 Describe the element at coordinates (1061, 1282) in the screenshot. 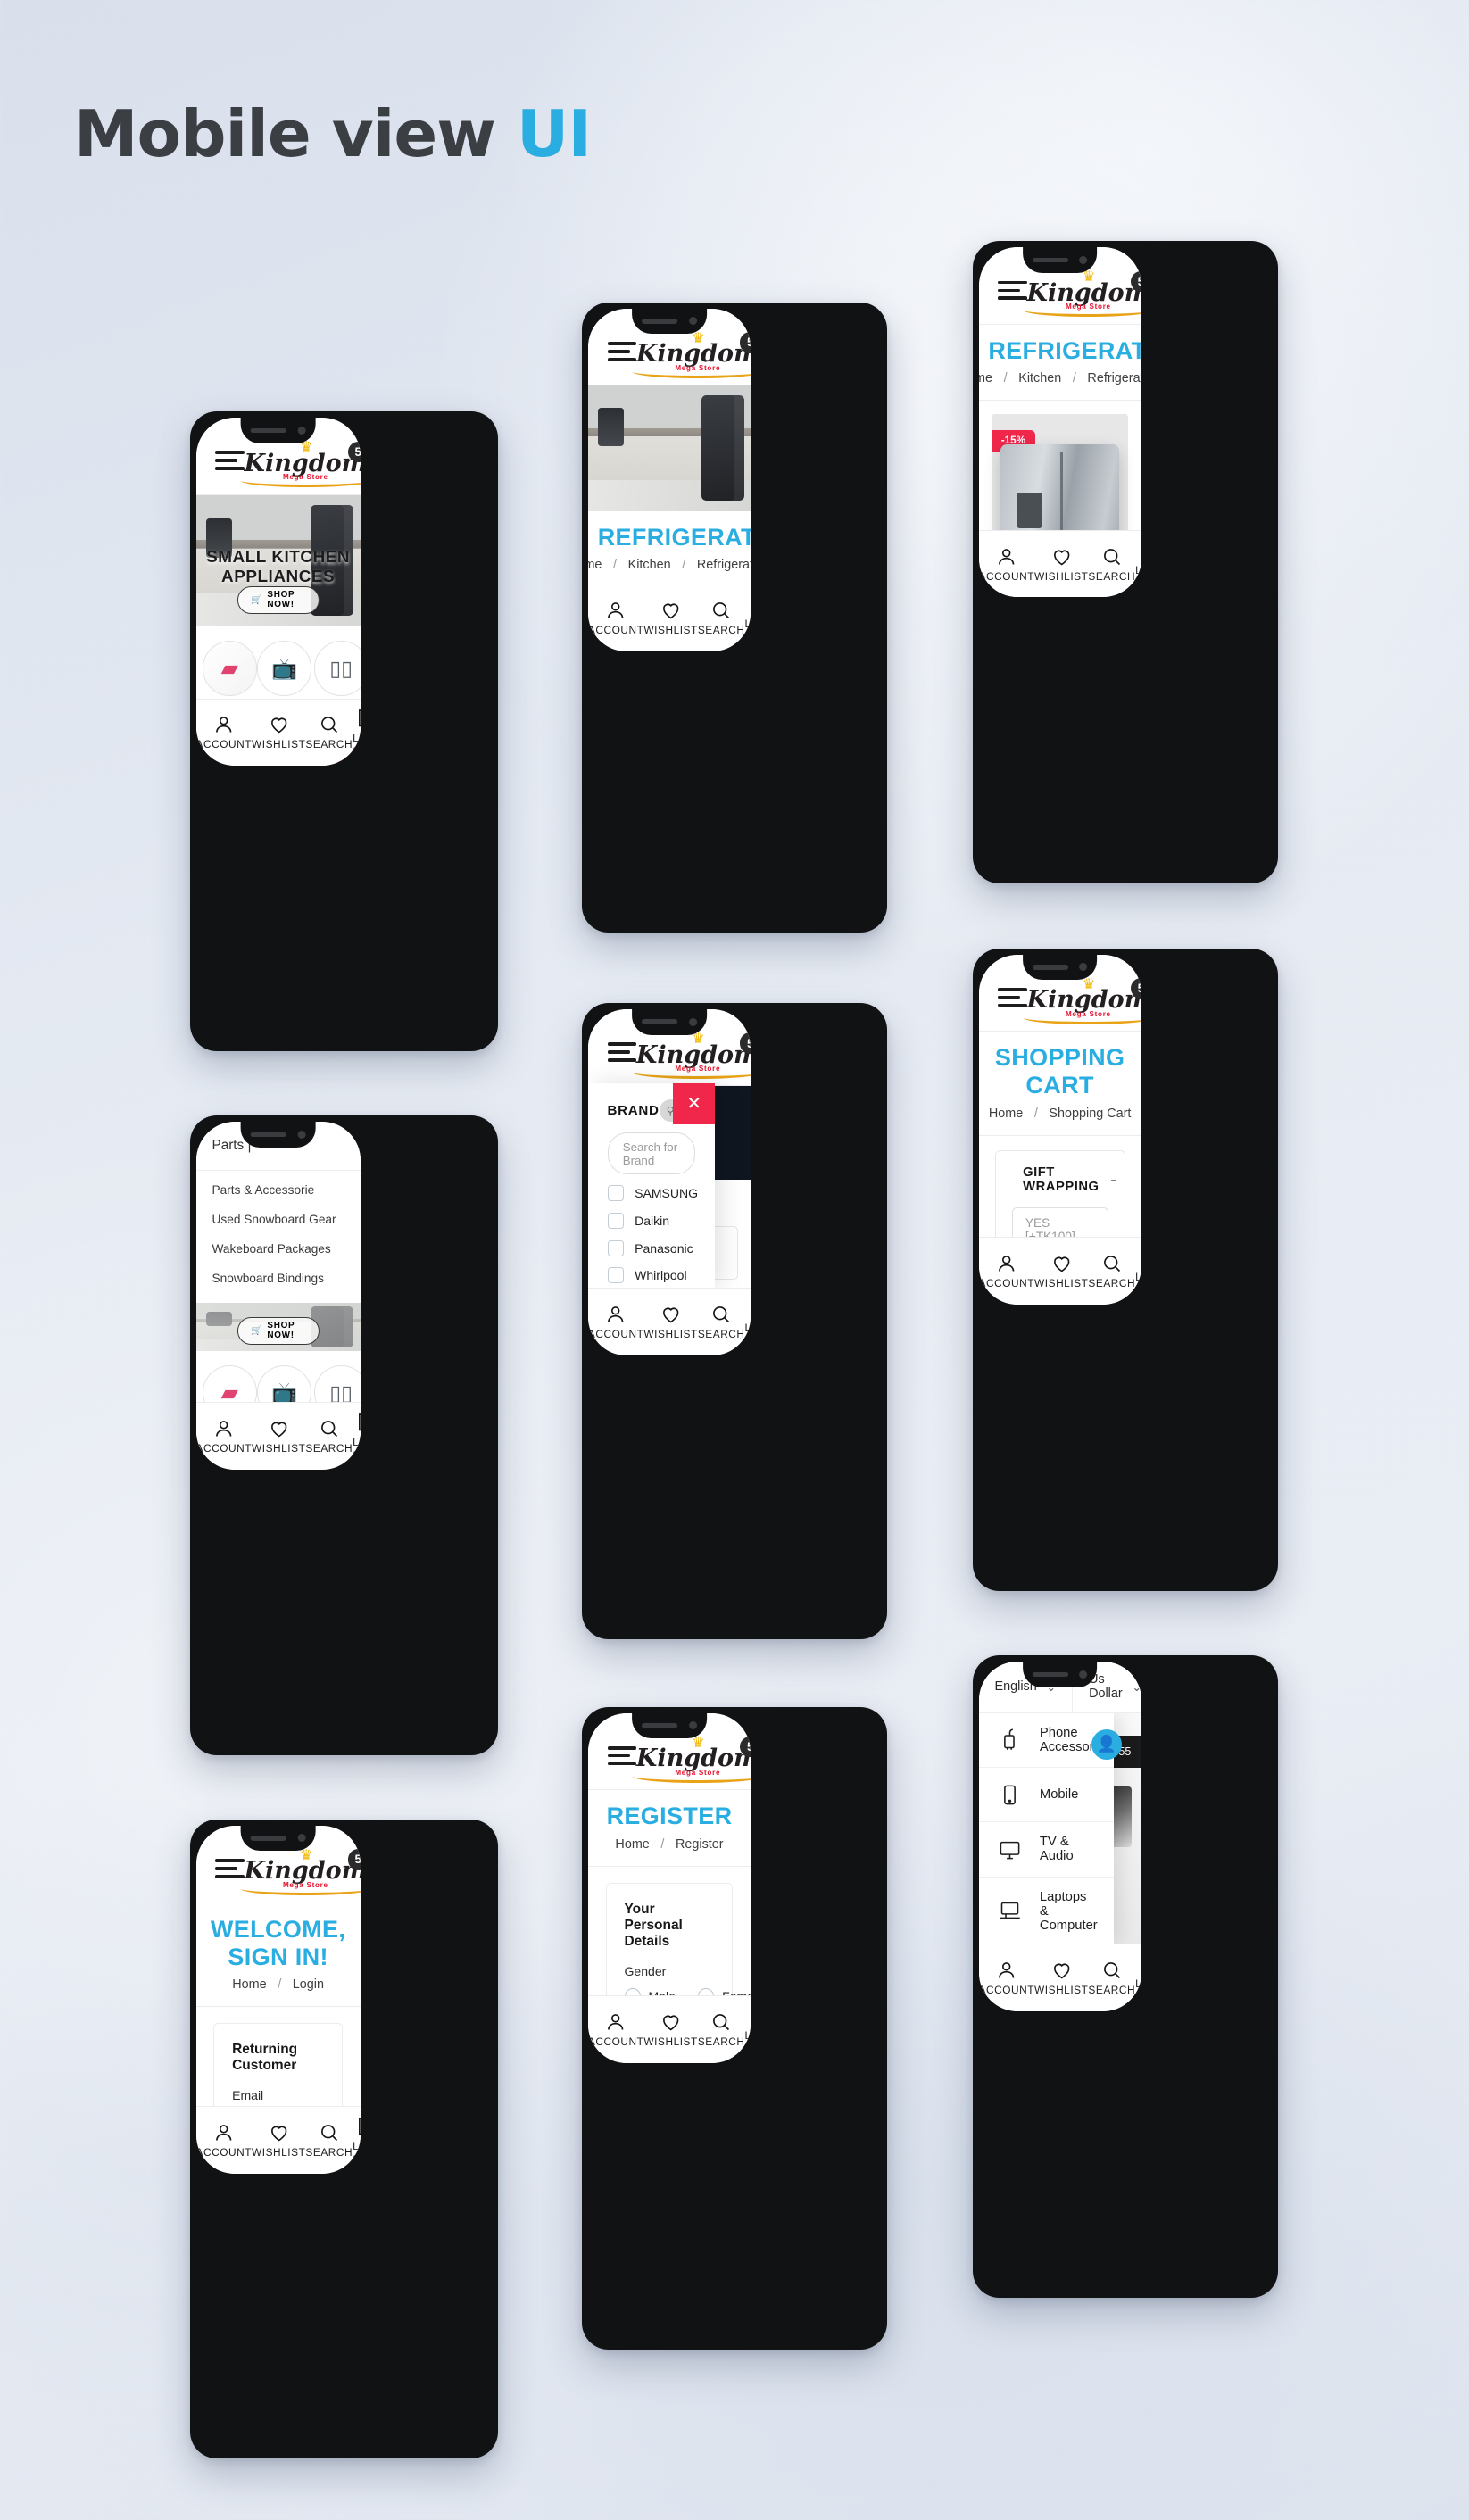

I see `nav-label: WISHLIST` at that location.